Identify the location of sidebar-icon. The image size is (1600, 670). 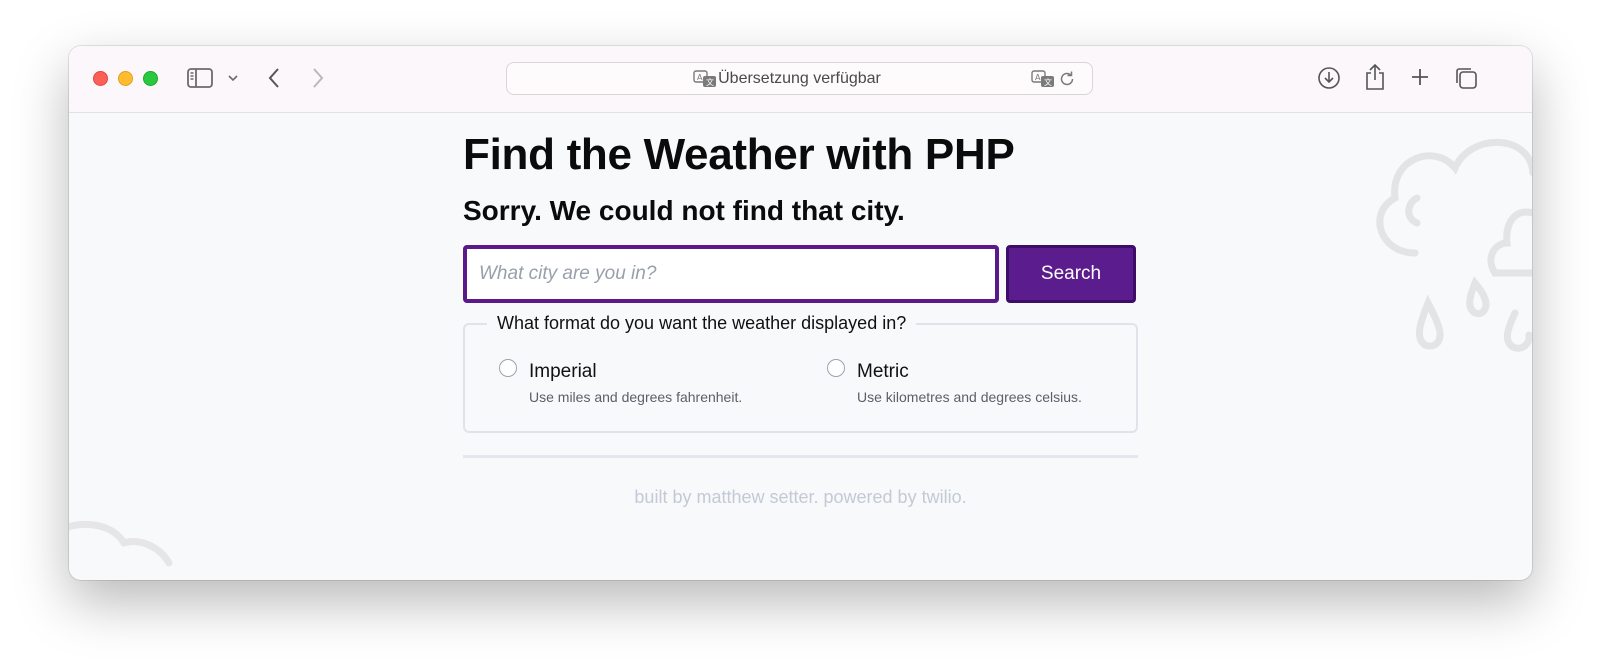
(200, 78).